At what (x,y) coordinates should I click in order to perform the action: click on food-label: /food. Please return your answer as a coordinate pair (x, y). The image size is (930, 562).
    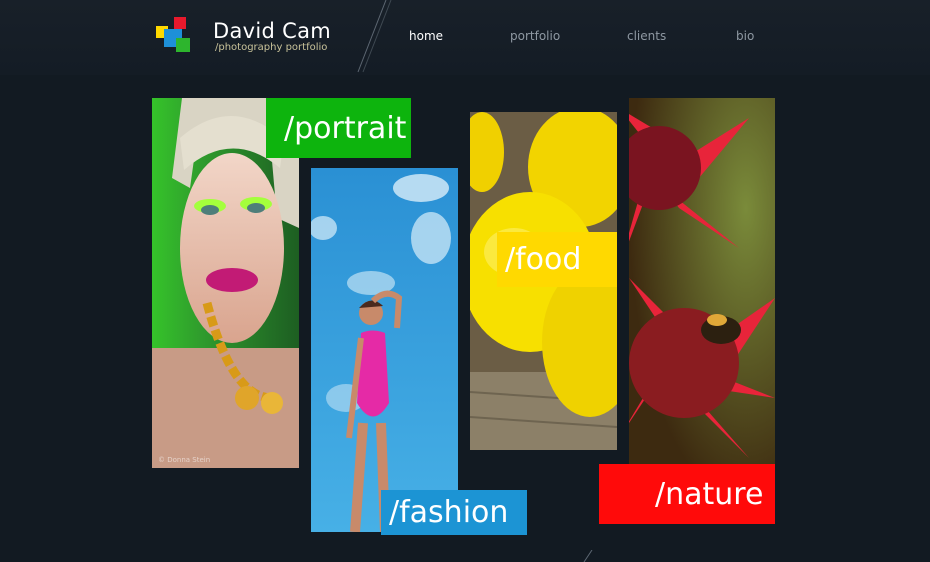
    Looking at the image, I should click on (557, 259).